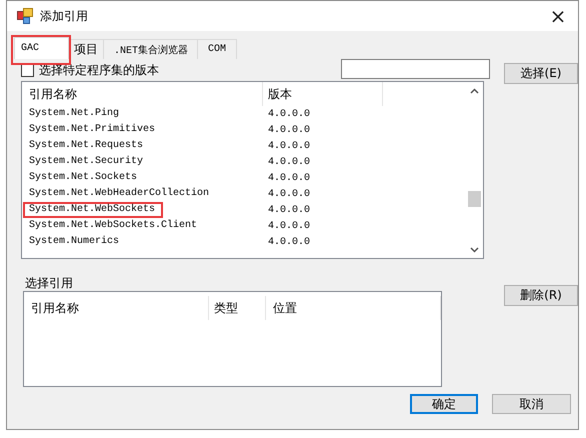  Describe the element at coordinates (444, 404) in the screenshot. I see `ok-button: 确定` at that location.